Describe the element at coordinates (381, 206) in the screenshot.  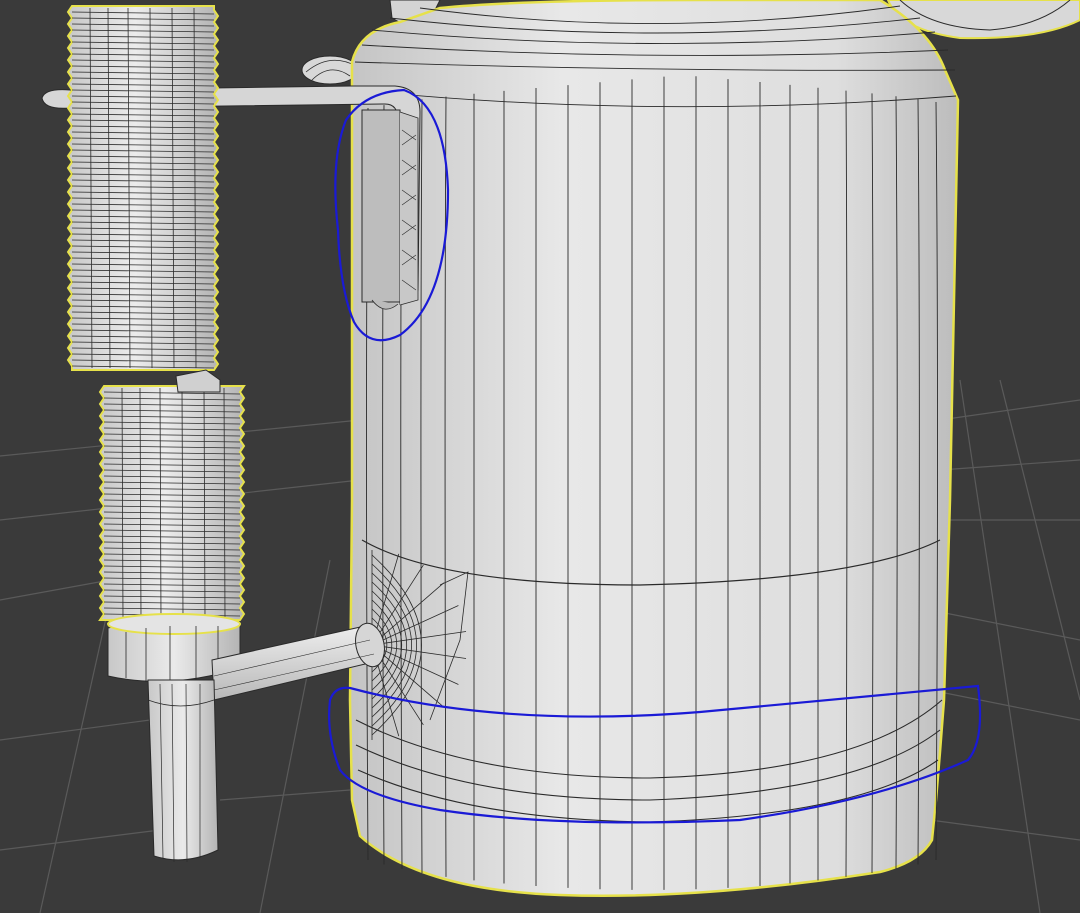
I see `bracket-plate` at that location.